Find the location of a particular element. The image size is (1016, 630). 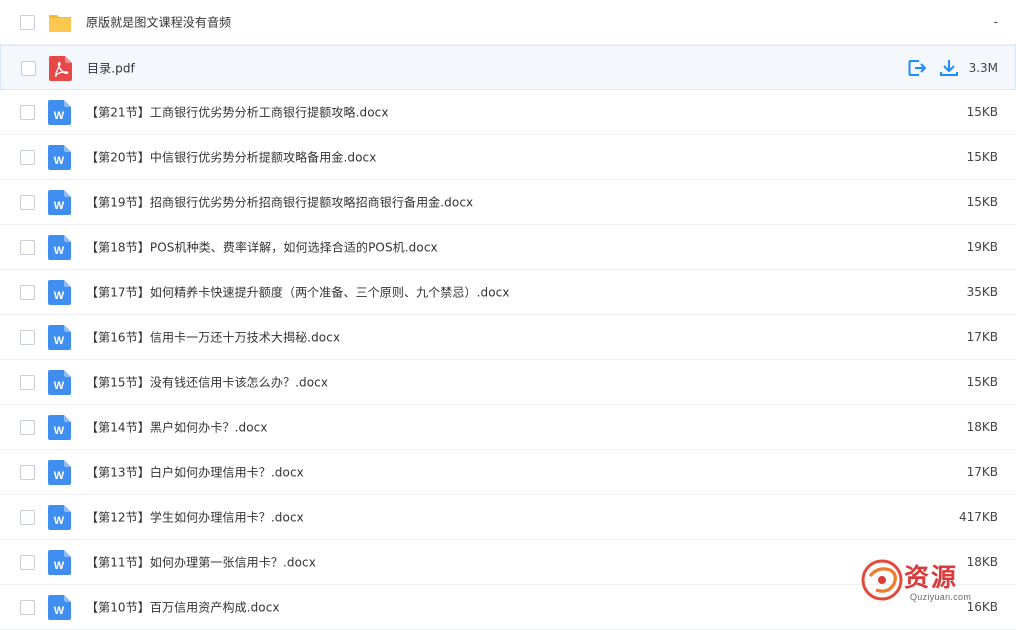

file-size: 19KB is located at coordinates (982, 247).